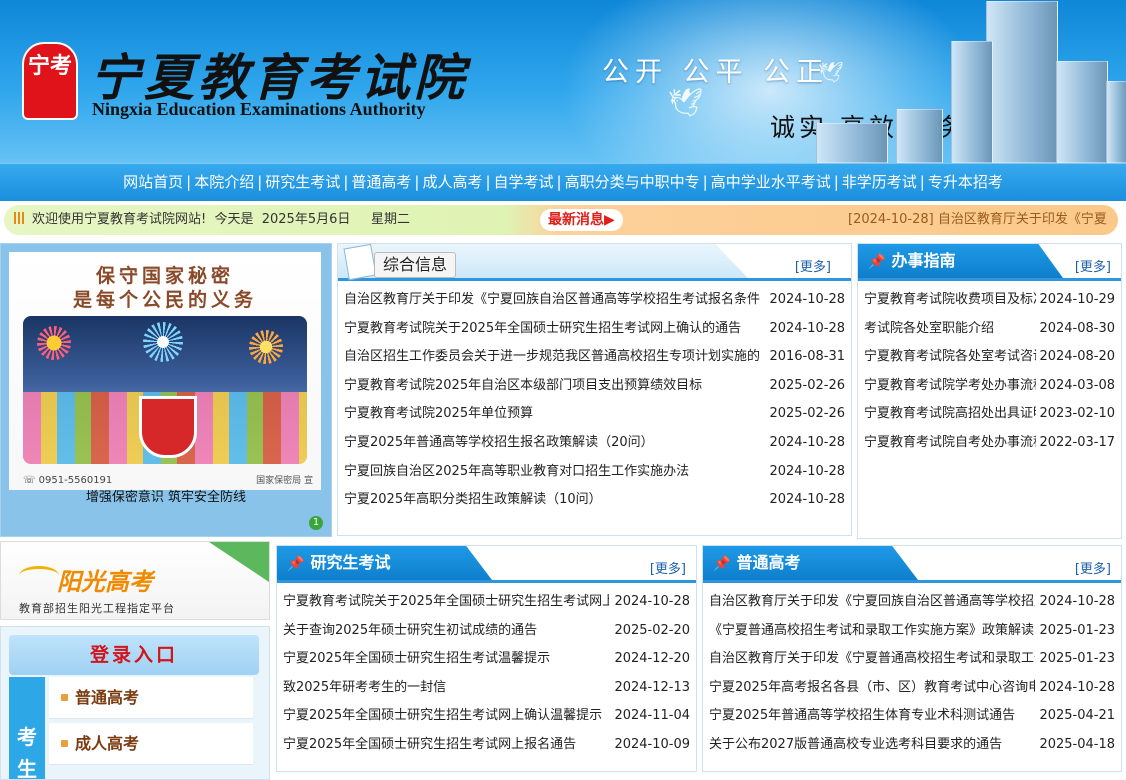 The width and height of the screenshot is (1126, 780). I want to click on list-item: 宁夏教育考试院自考处办事流程 2022-03-17, so click(989, 443).